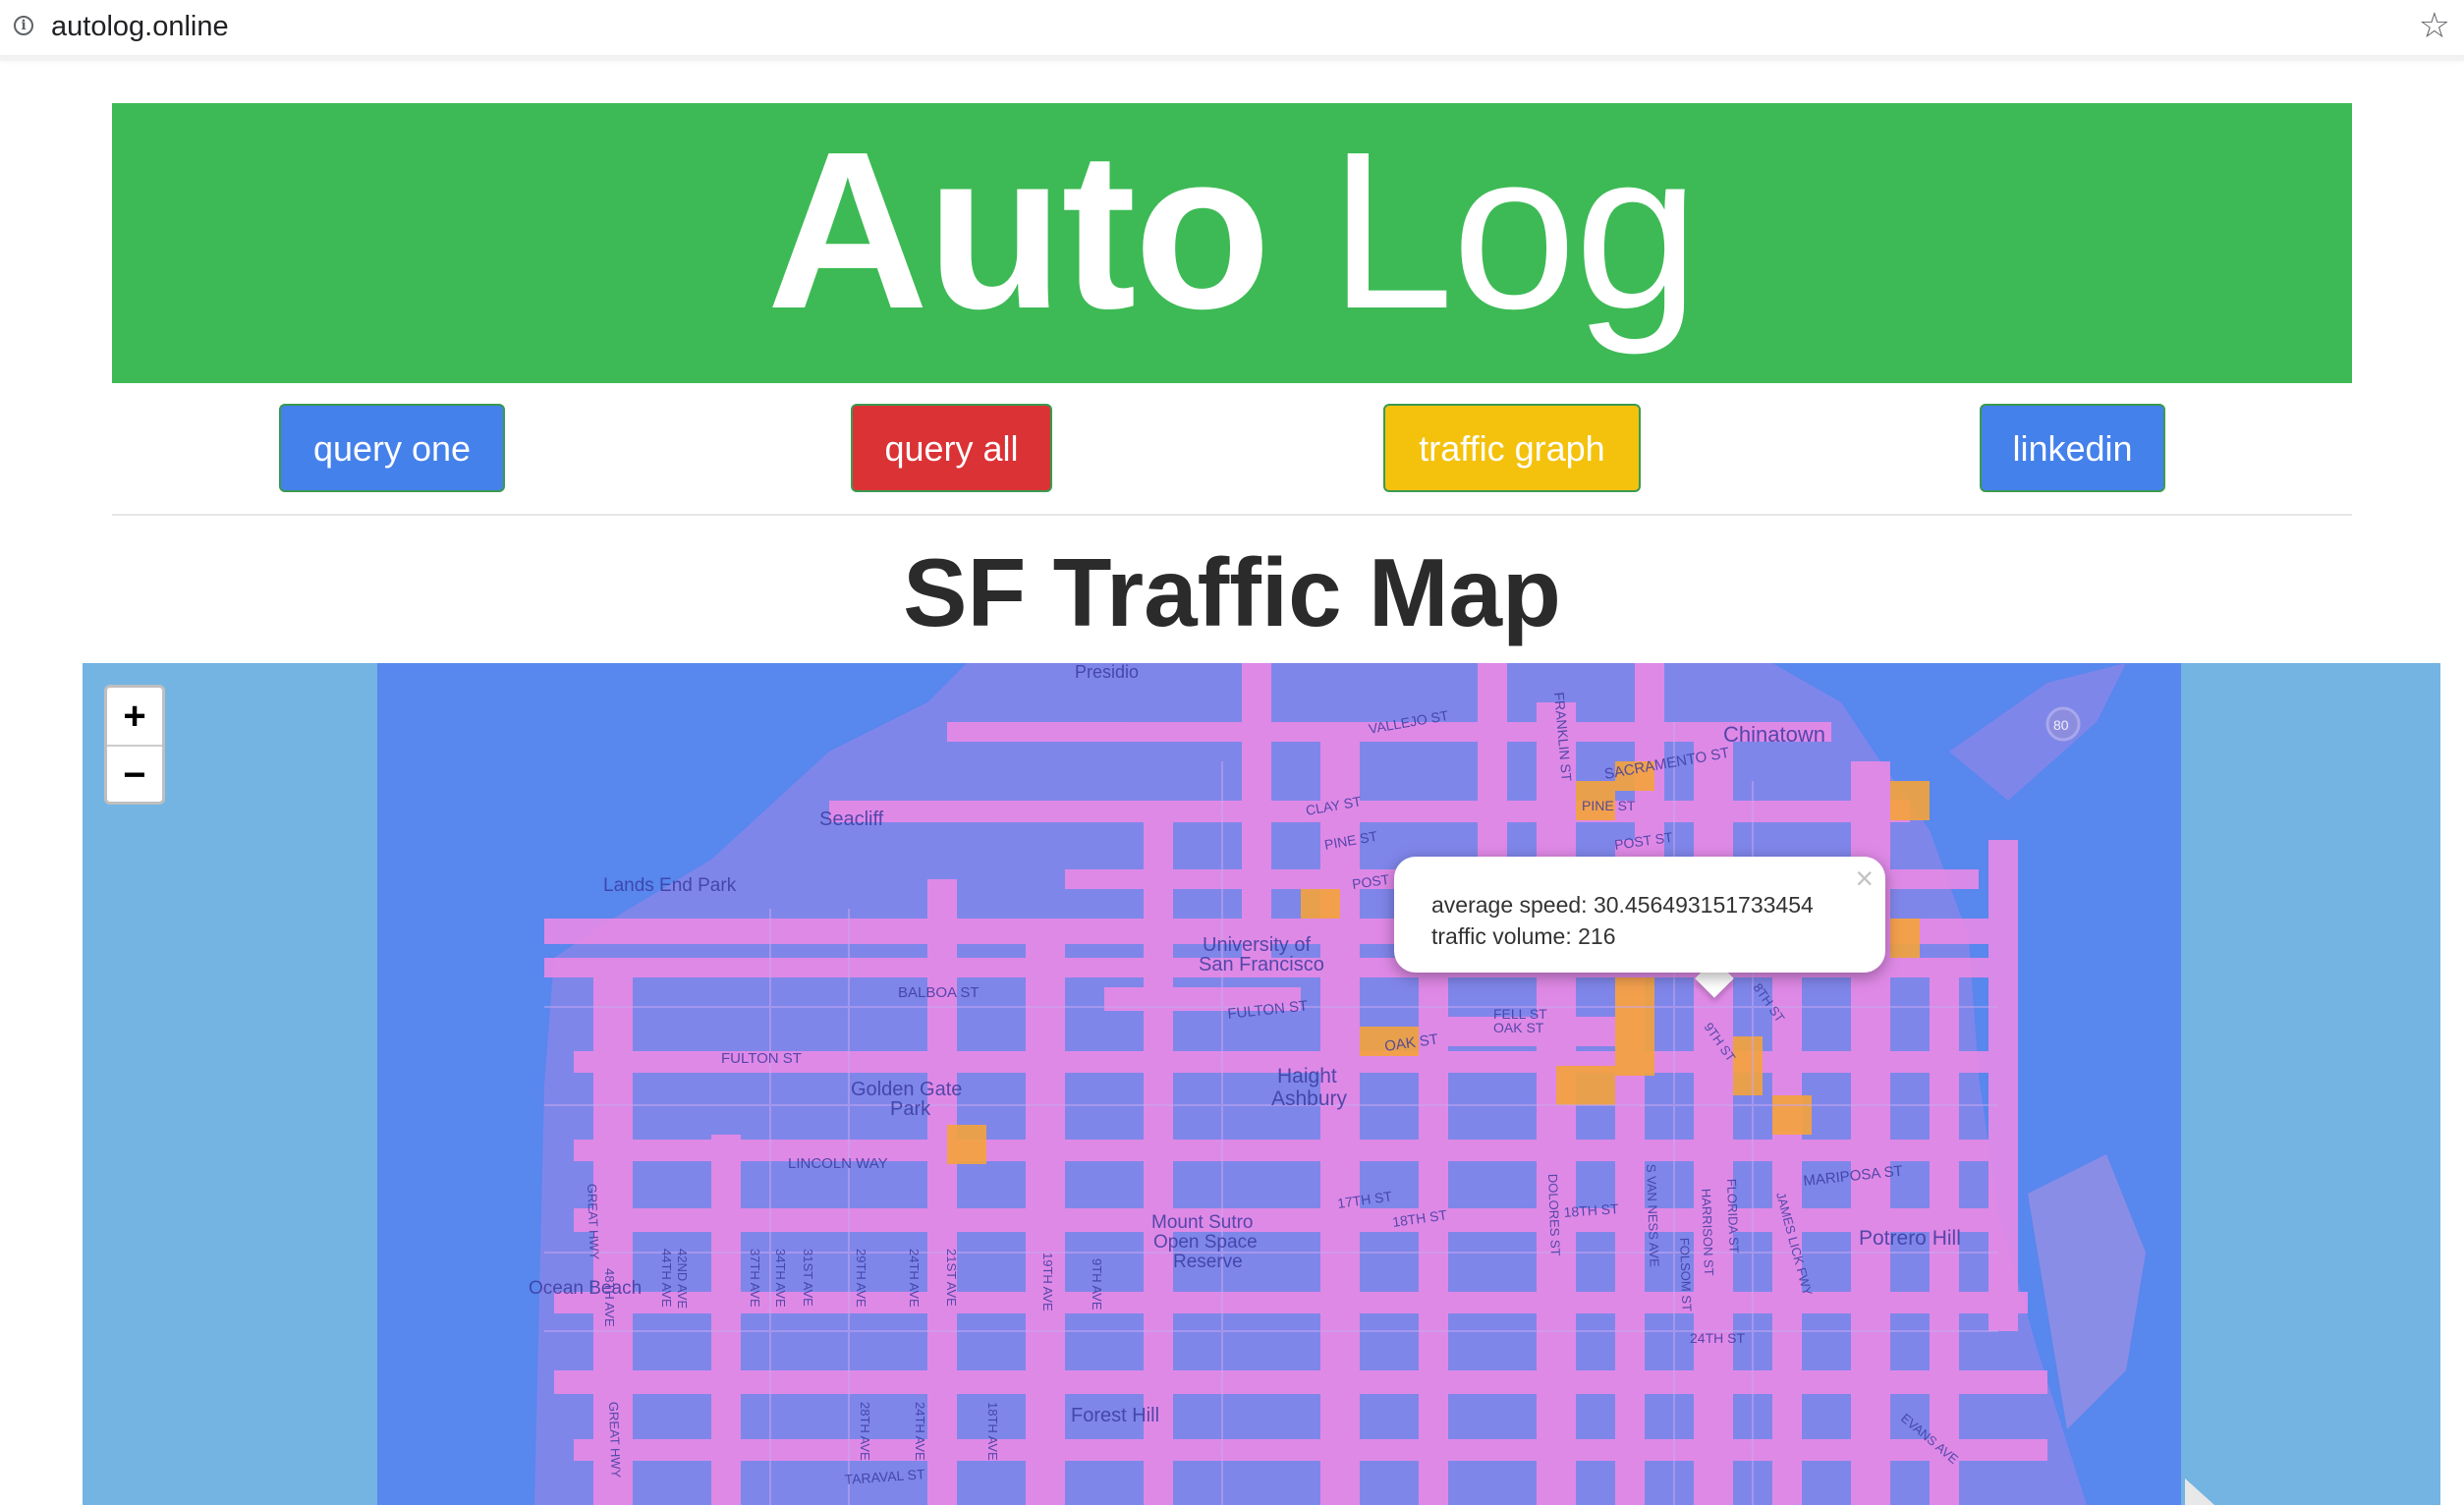  Describe the element at coordinates (865, 1431) in the screenshot. I see `map-label: 28TH AVE` at that location.